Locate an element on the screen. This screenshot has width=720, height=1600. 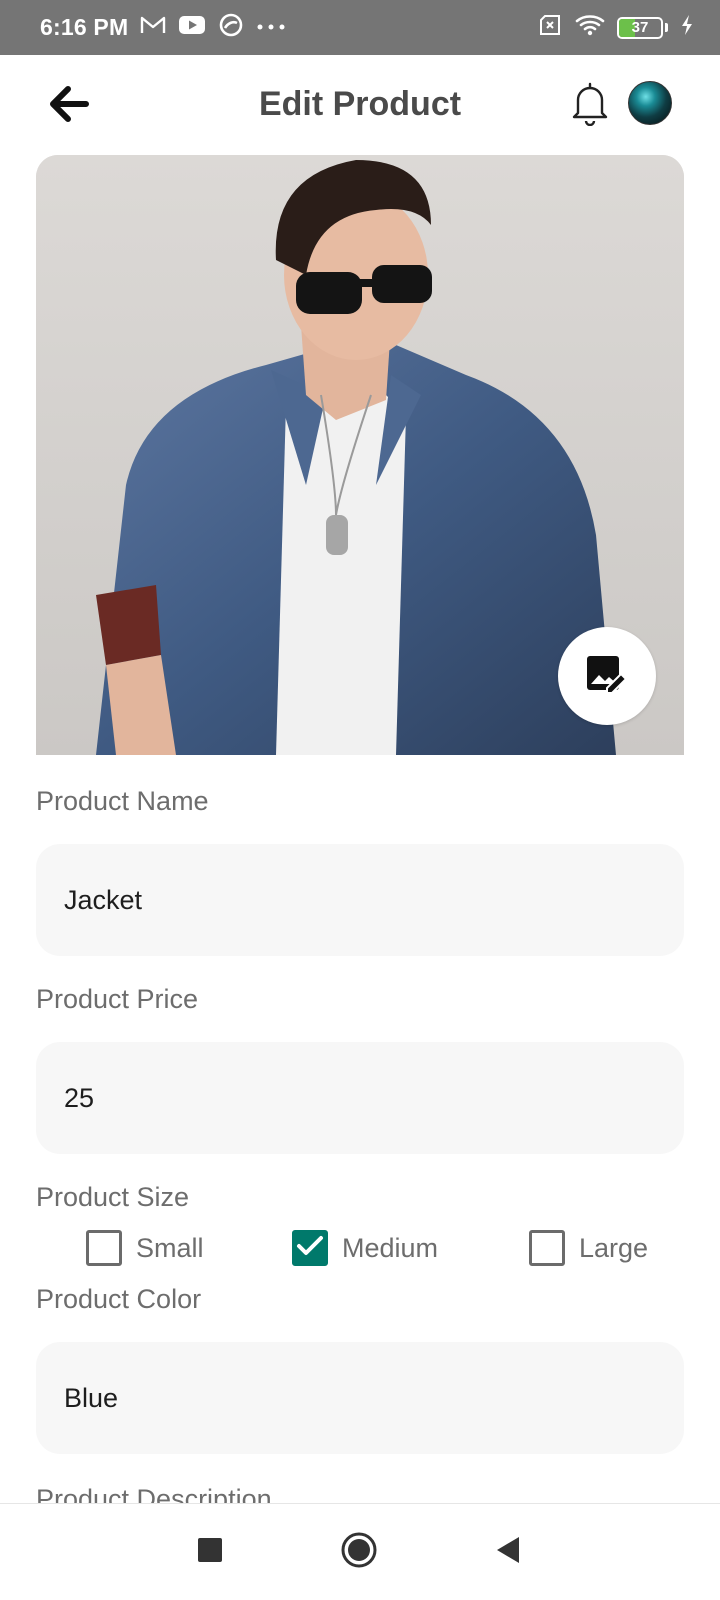
product-name-label: Product Name is located at coordinates (122, 801).